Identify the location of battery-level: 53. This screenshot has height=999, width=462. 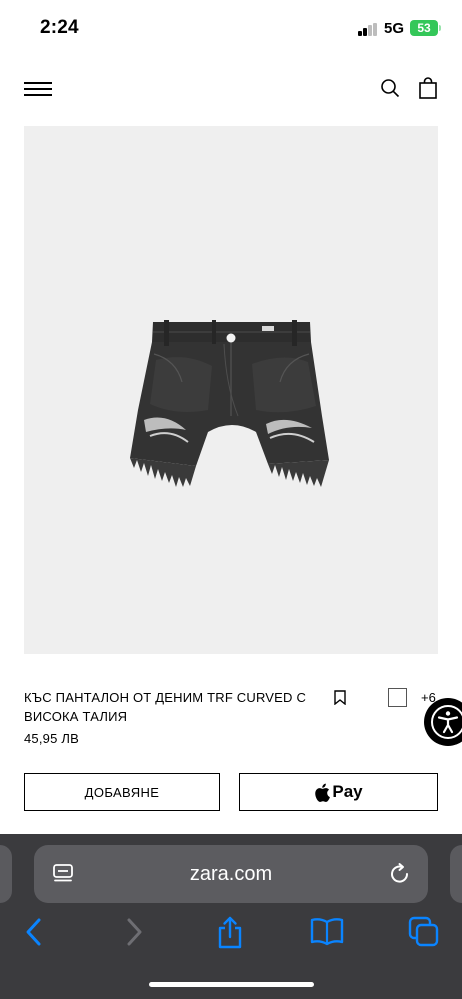
(424, 28).